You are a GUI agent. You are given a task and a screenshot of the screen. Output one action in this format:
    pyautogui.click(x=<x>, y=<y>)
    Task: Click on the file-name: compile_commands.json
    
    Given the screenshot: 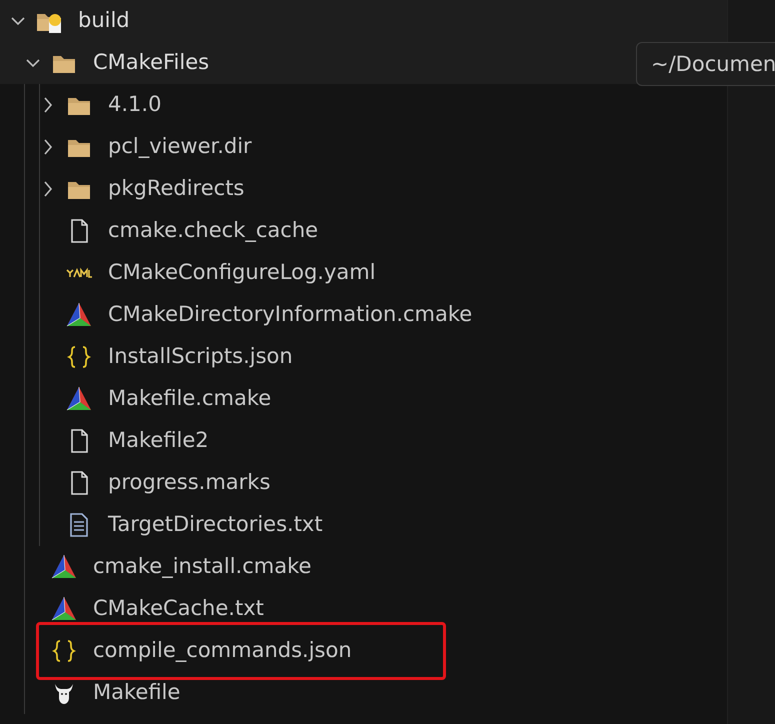 What is the action you would take?
    pyautogui.click(x=222, y=651)
    